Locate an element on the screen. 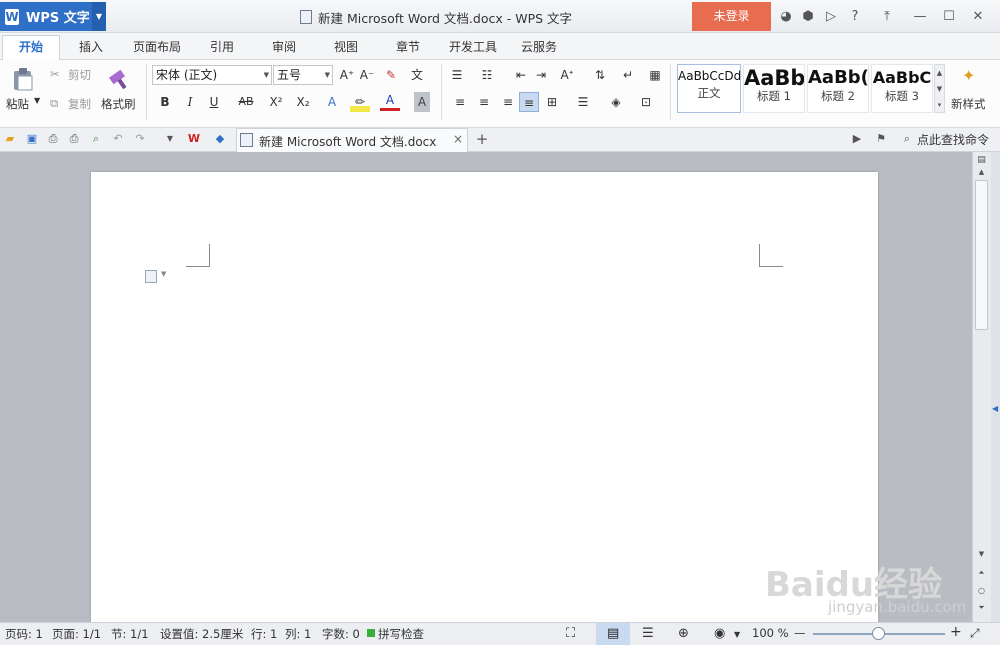  scroll-thumb is located at coordinates (981, 255).